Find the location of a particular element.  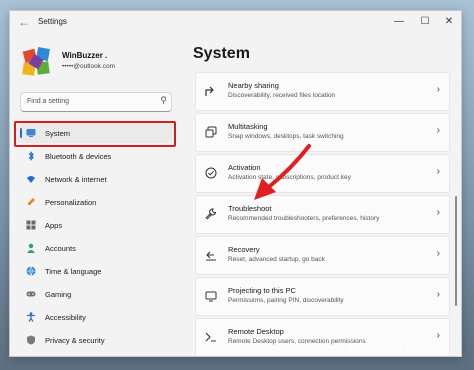

watermark: WinBuzzer is located at coordinates (382, 347).